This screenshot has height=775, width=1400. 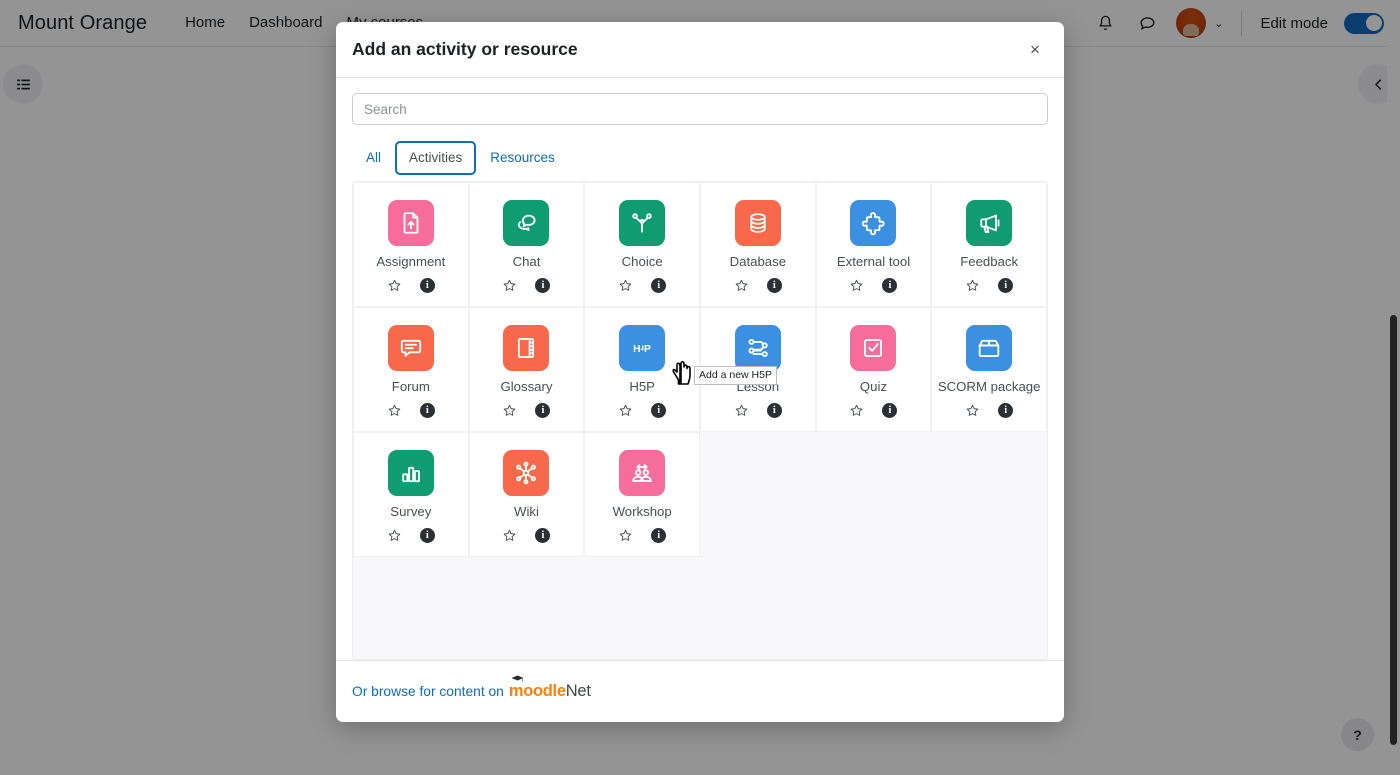 I want to click on activity-tile: Glossary i, so click(x=526, y=369).